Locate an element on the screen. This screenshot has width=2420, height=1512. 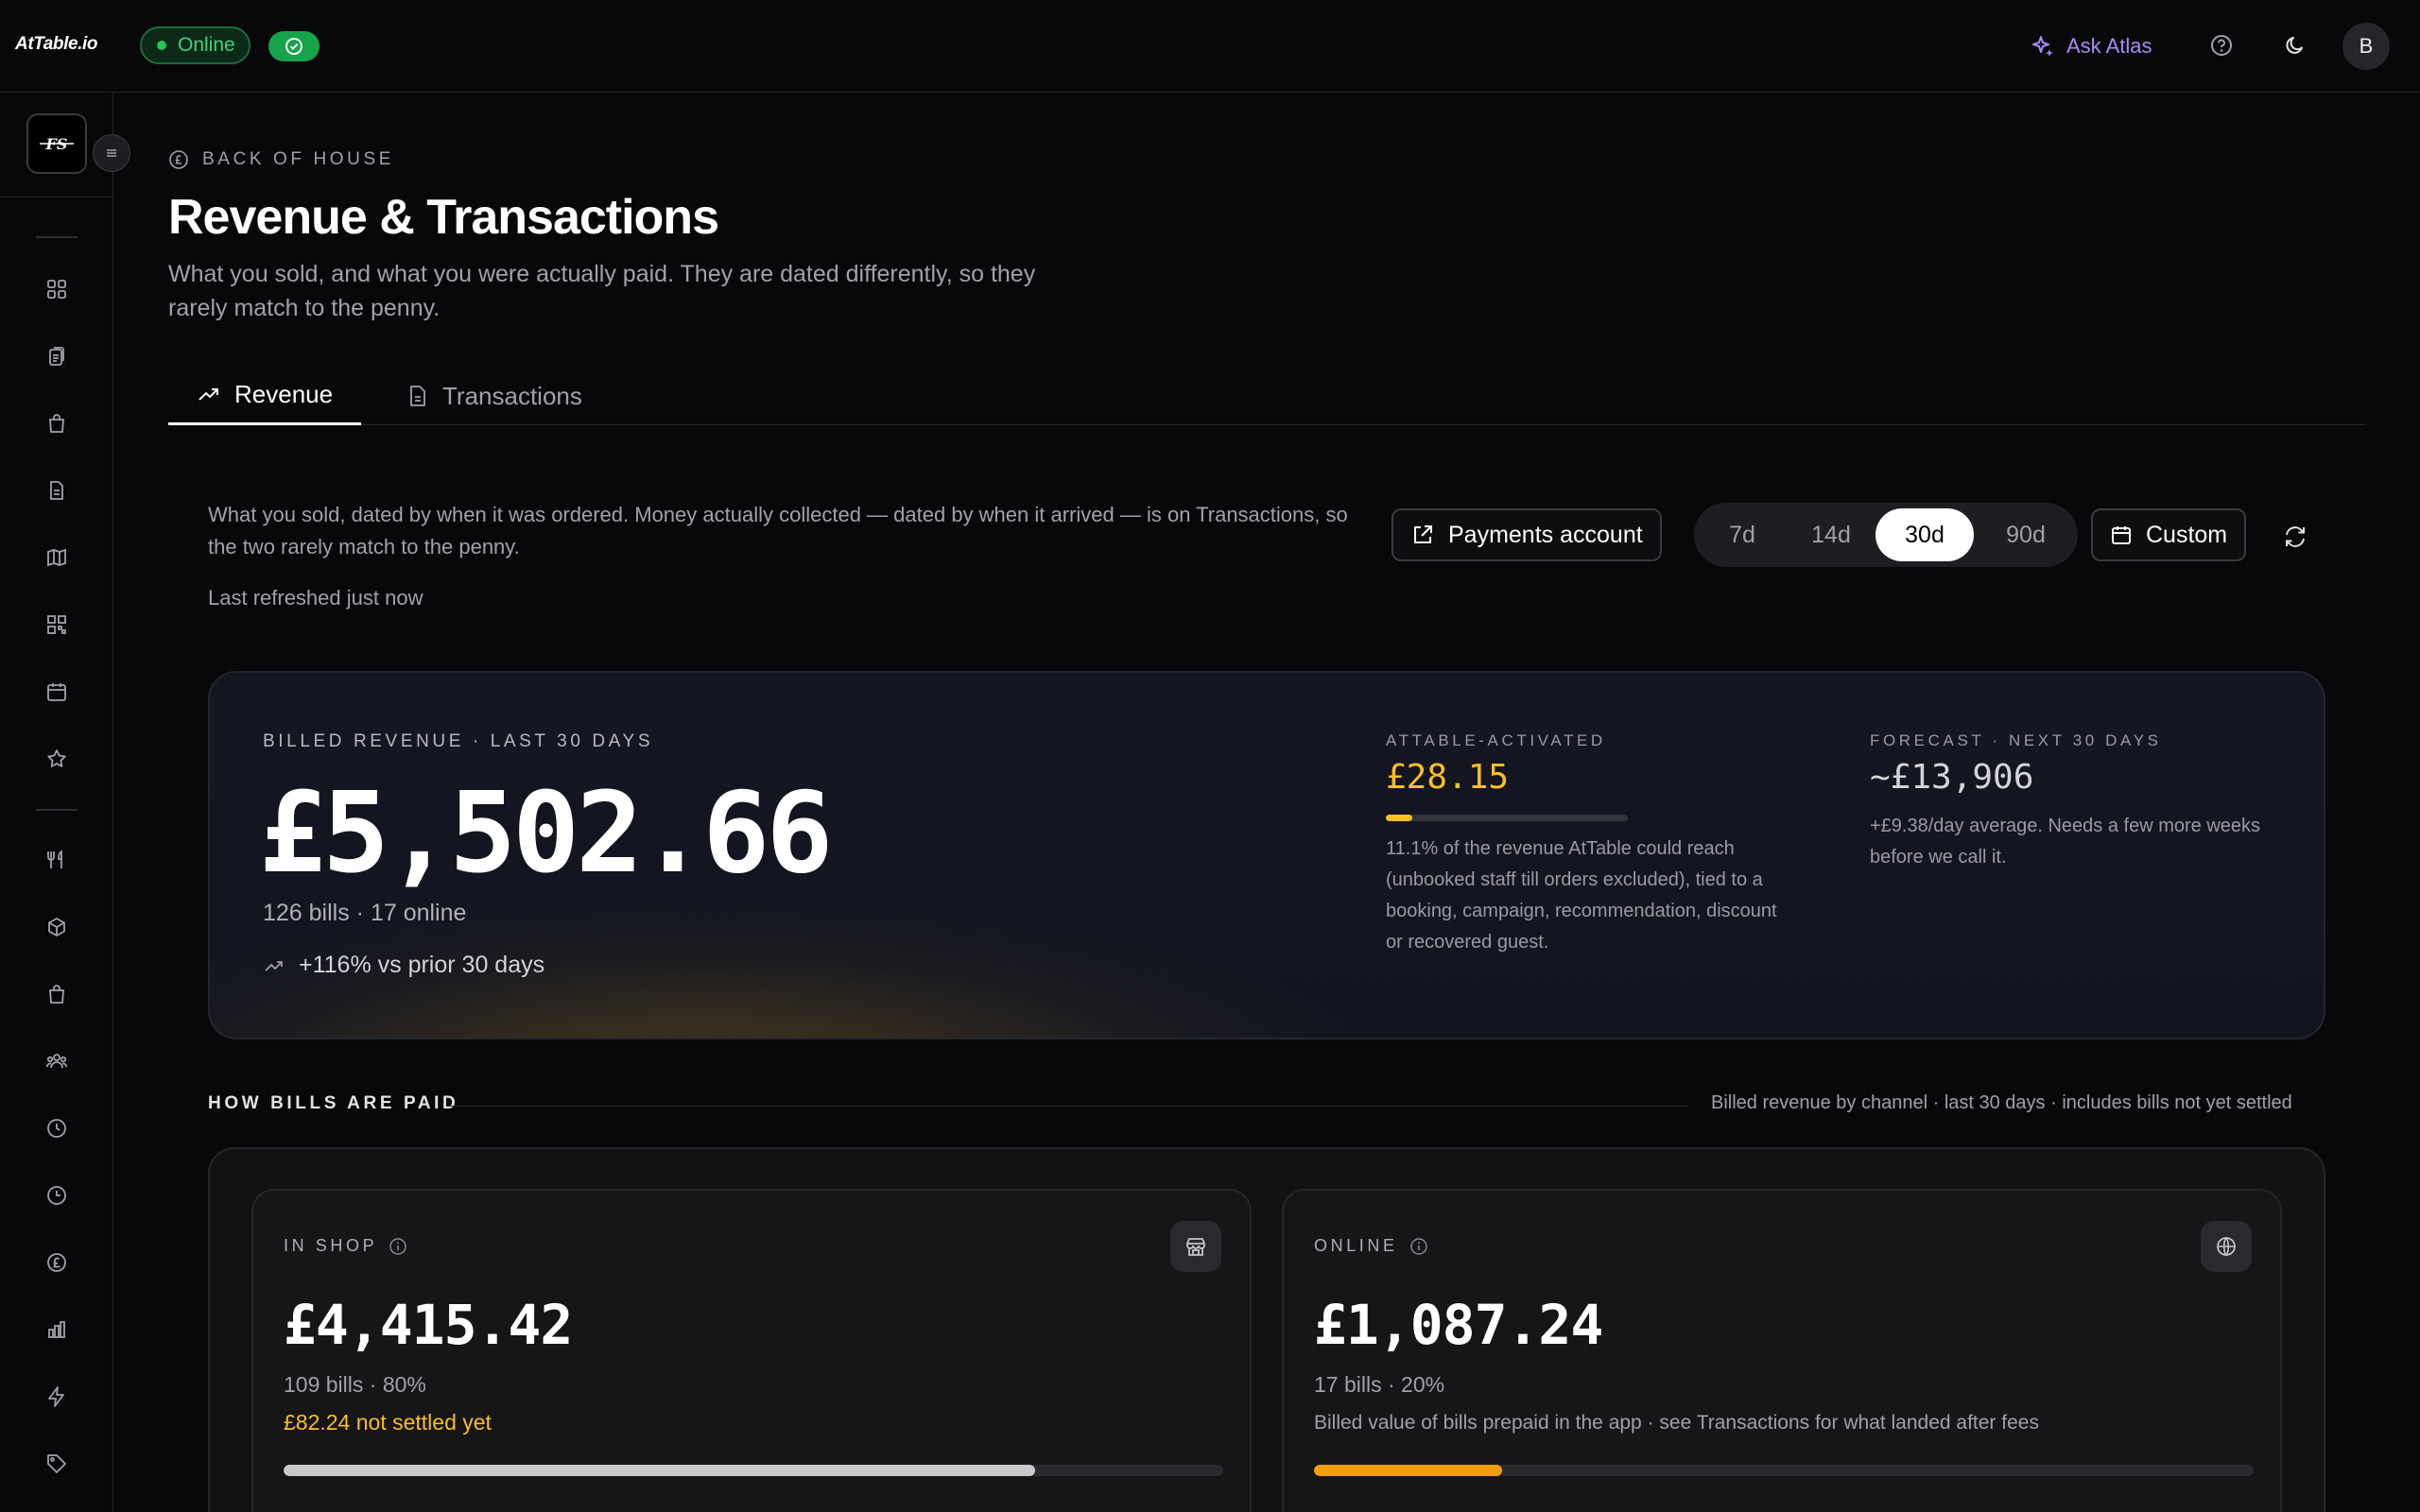
sparkles-icon is located at coordinates (2042, 46).